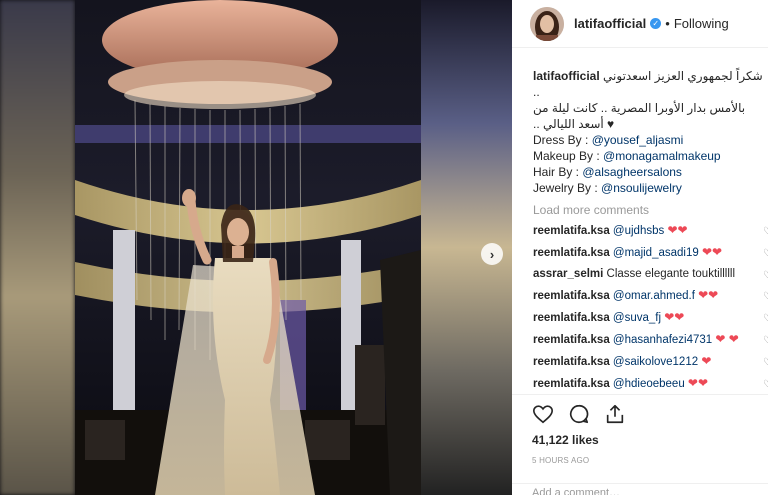  What do you see at coordinates (568, 156) in the screenshot?
I see `credit-label: Makeup By :` at bounding box center [568, 156].